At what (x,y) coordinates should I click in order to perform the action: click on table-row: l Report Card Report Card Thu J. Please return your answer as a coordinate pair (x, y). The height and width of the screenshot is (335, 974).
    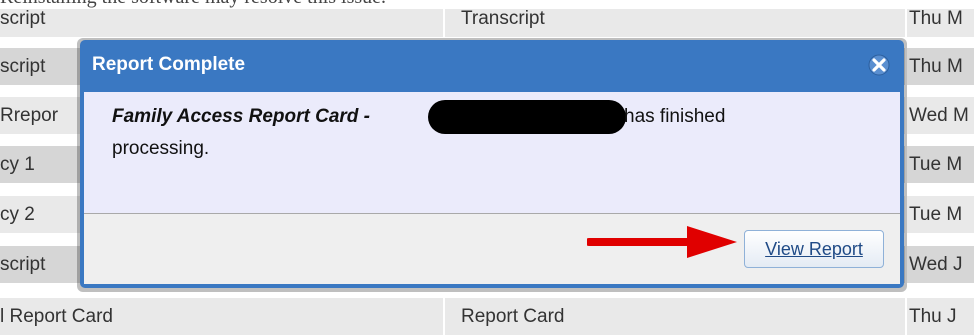
    Looking at the image, I should click on (487, 316).